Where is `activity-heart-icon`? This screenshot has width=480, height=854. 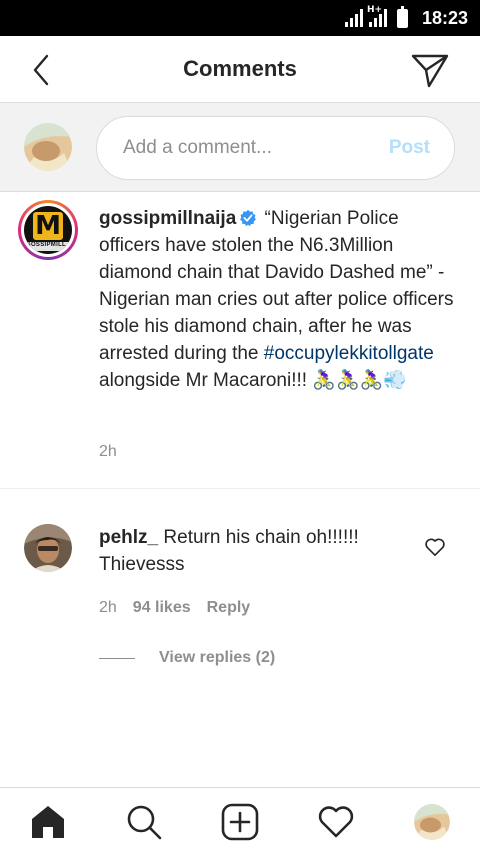 activity-heart-icon is located at coordinates (336, 822).